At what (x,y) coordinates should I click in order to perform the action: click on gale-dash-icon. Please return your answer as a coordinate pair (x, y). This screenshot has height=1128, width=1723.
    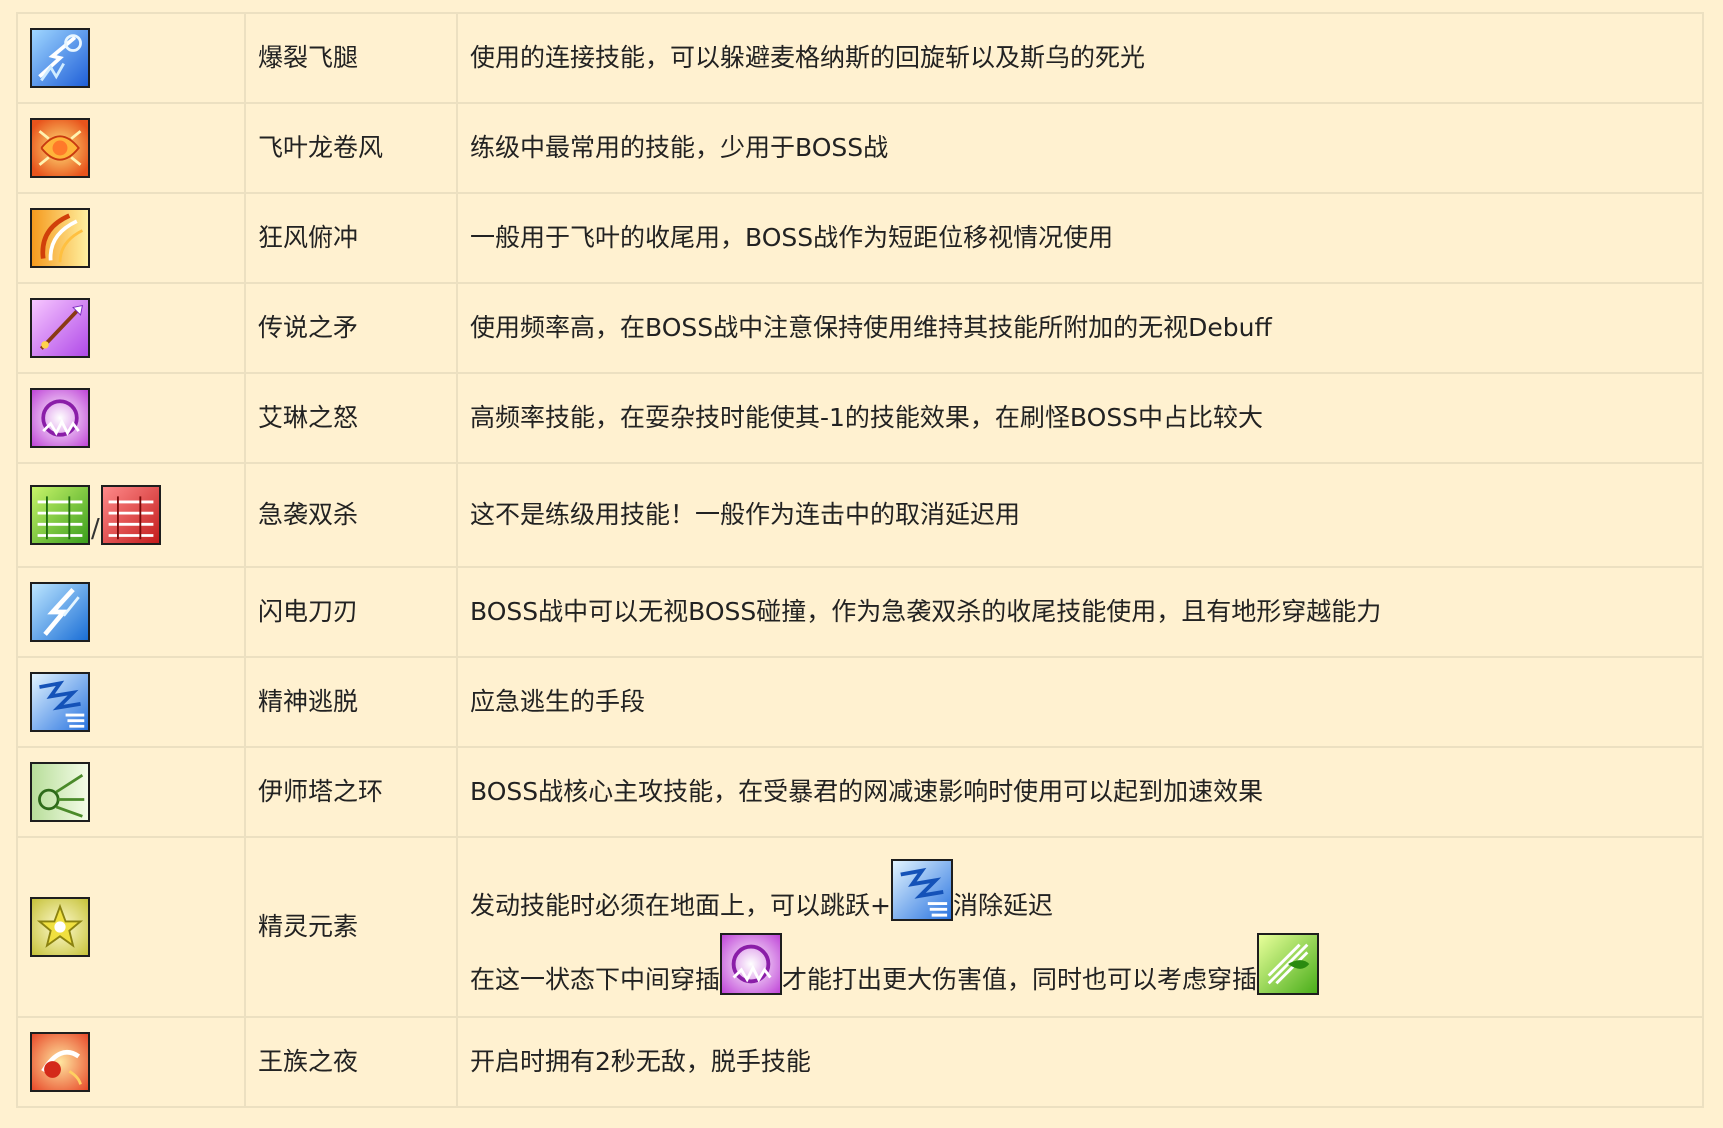
    Looking at the image, I should click on (60, 238).